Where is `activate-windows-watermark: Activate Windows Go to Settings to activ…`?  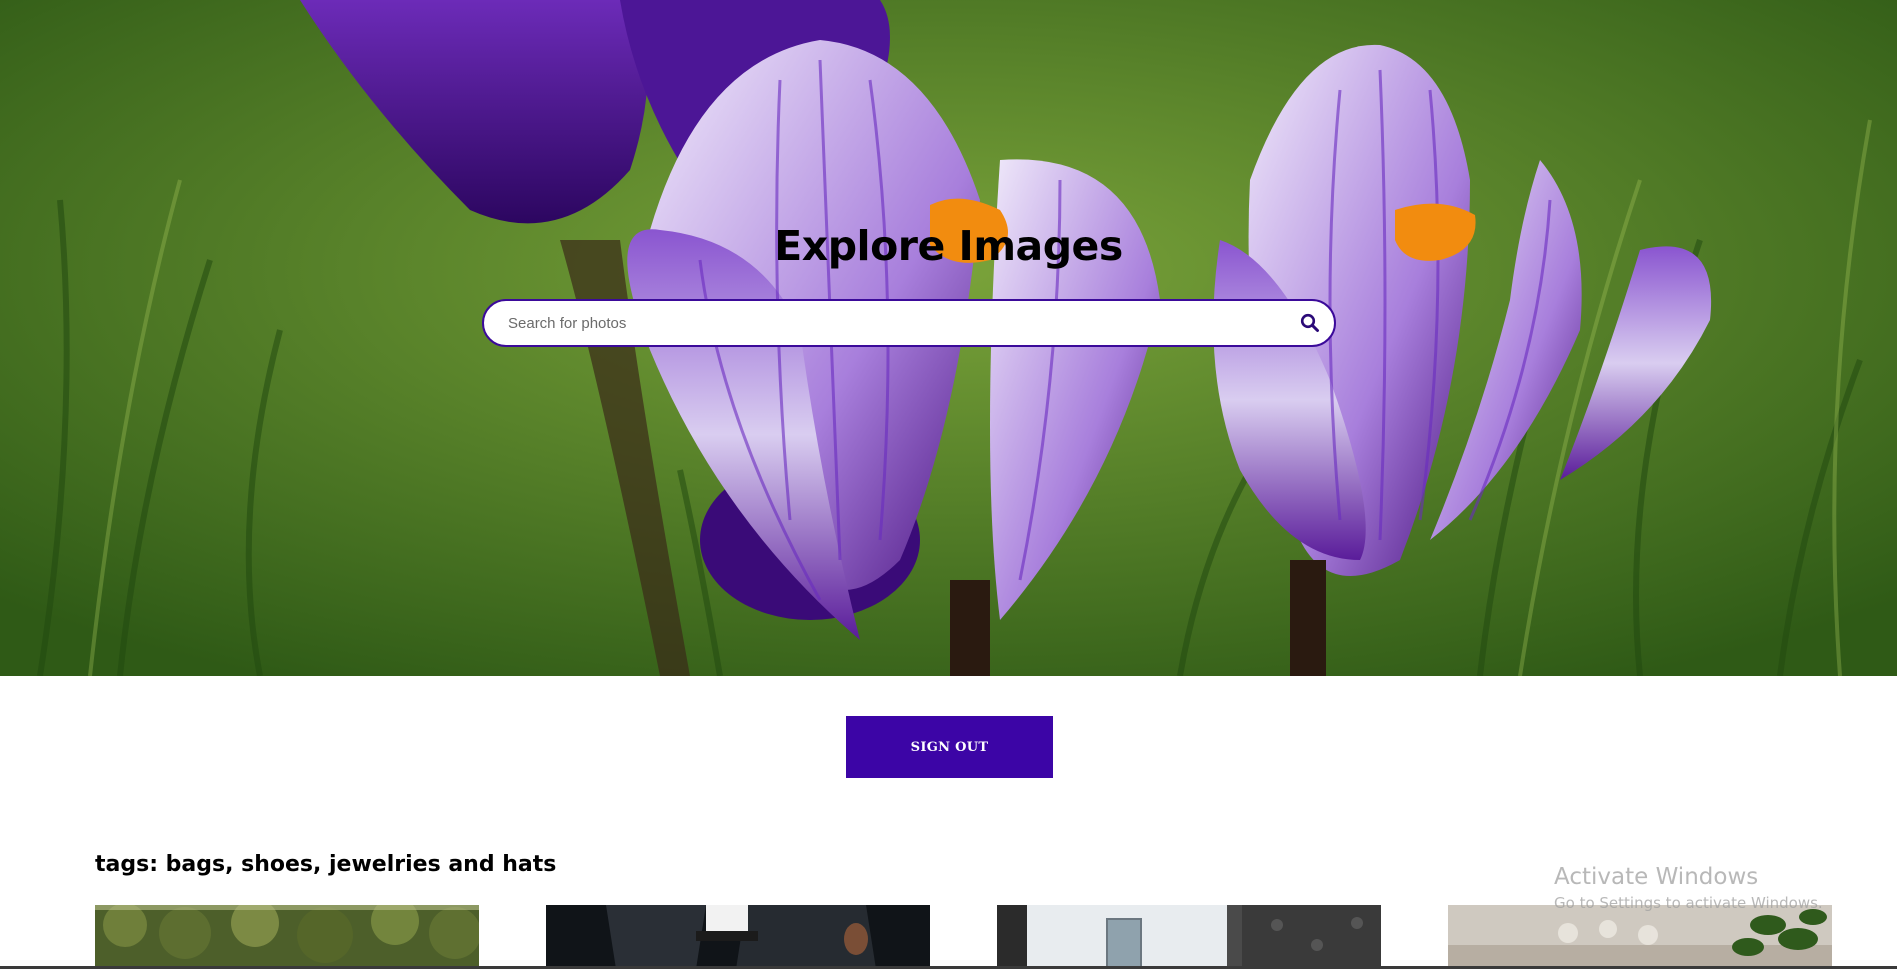
activate-windows-watermark: Activate Windows Go to Settings to activ… is located at coordinates (1688, 888).